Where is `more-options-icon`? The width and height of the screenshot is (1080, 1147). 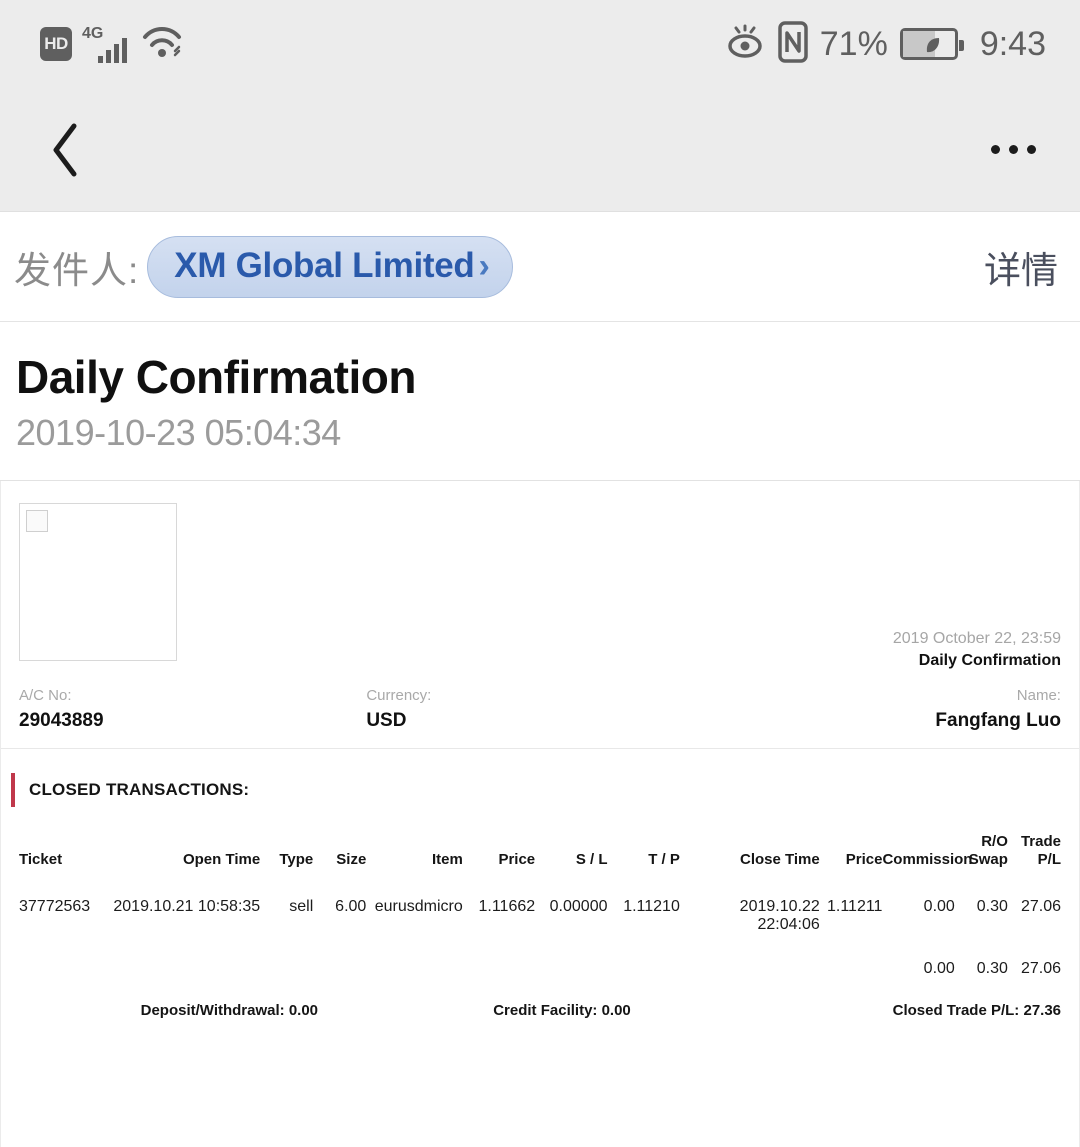
more-options-icon is located at coordinates (995, 149).